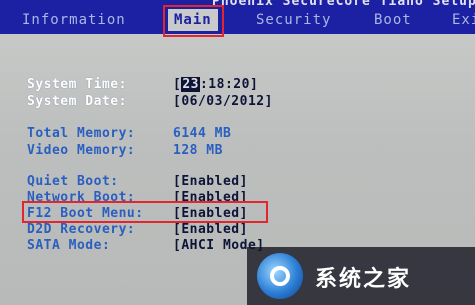 The height and width of the screenshot is (305, 475). Describe the element at coordinates (81, 133) in the screenshot. I see `total-memory-label: Total Memory:` at that location.